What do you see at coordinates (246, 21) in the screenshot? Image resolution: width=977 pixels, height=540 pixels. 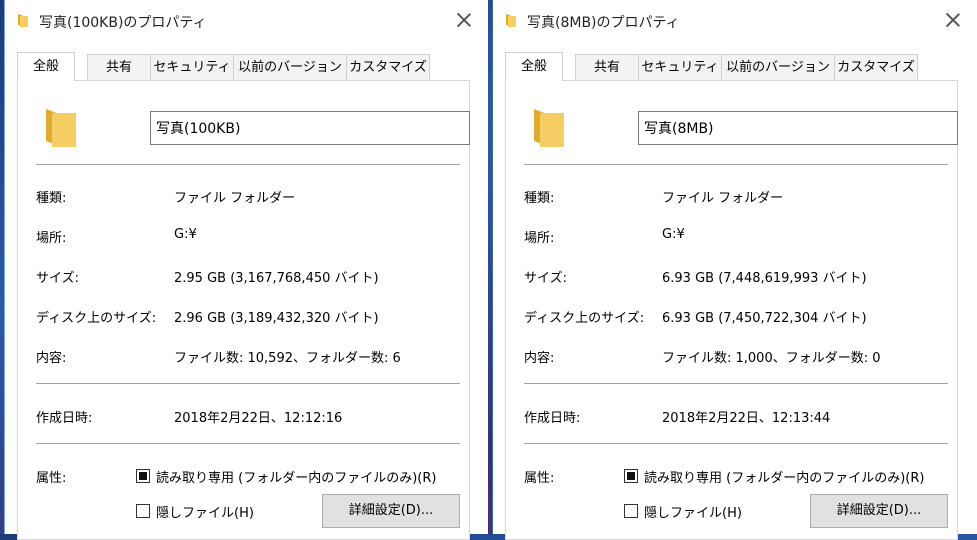 I see `title-bar: 写真(100KB)のプロパティ` at bounding box center [246, 21].